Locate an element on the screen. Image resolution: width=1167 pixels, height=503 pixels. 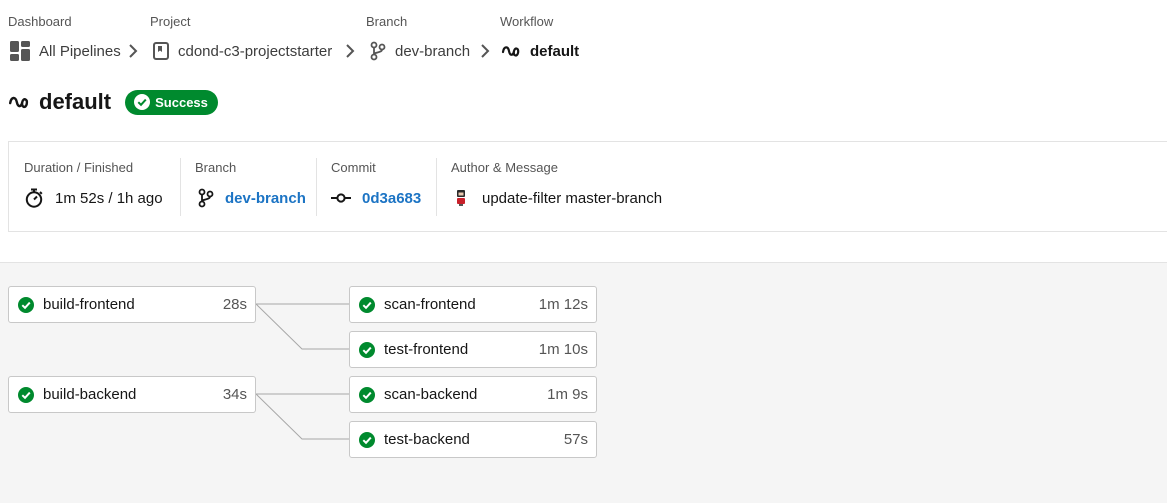
job-card-scan-backend: scan-backend 1m 9s is located at coordinates (473, 394).